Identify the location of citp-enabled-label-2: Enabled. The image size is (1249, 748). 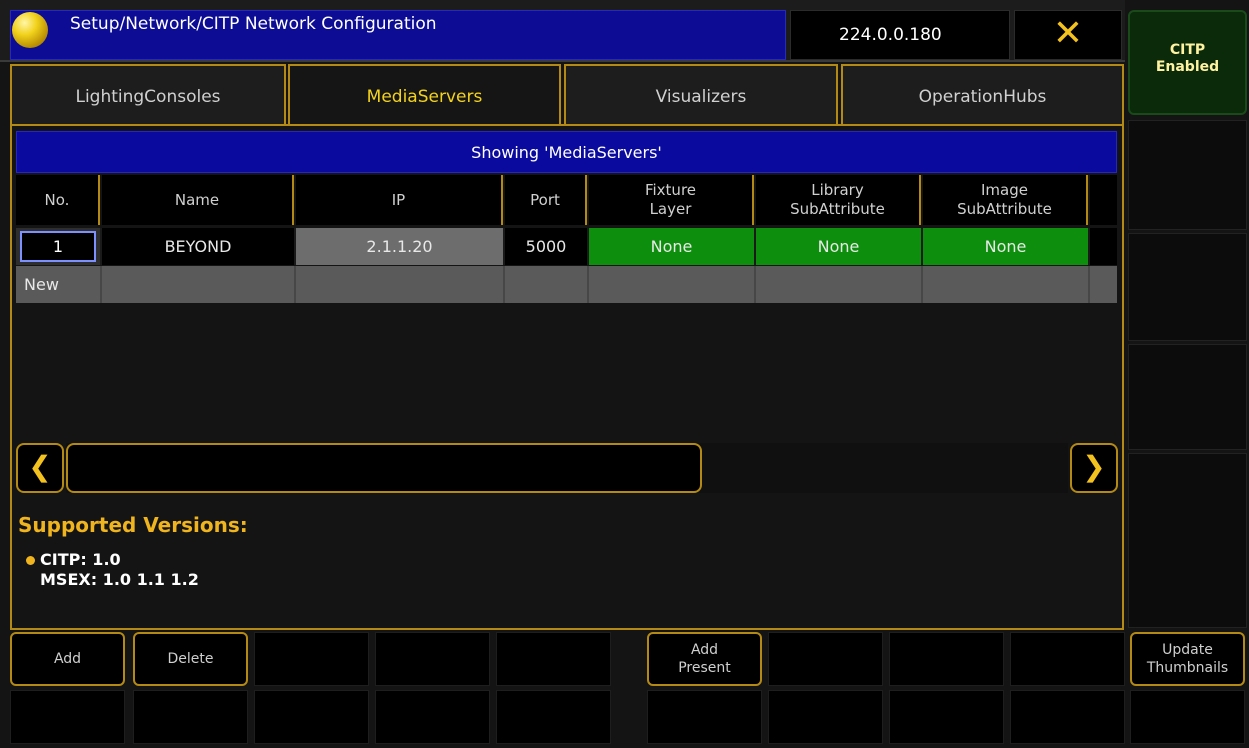
(1187, 67).